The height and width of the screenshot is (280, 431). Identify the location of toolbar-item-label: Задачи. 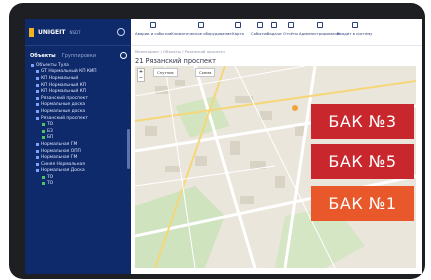
(274, 33).